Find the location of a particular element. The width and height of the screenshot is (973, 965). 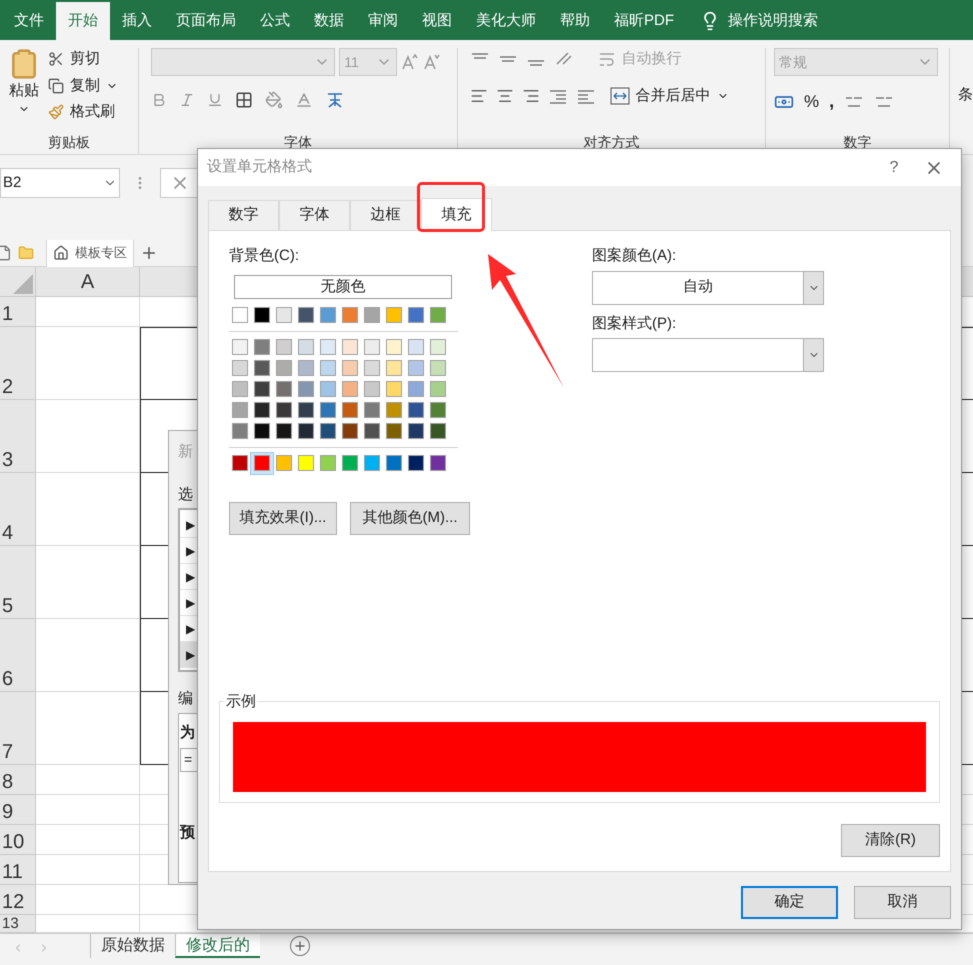

clear-button: 清除(R) is located at coordinates (890, 840).